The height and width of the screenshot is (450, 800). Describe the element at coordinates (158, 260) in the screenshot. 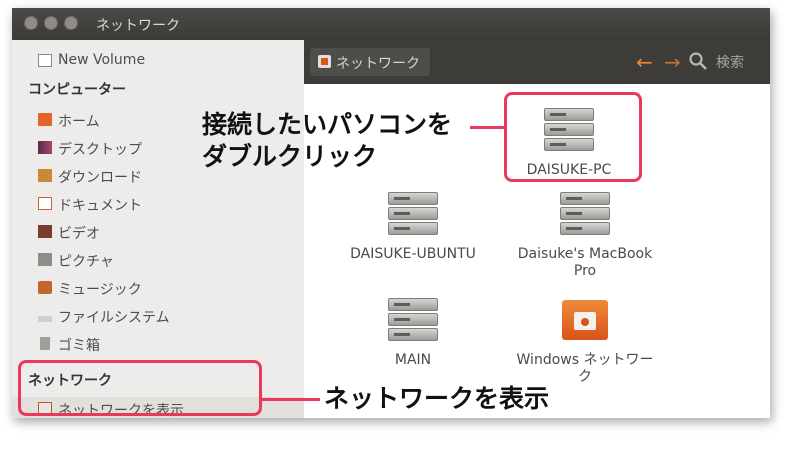

I see `sidebar-item-pictures: ピクチャ` at that location.